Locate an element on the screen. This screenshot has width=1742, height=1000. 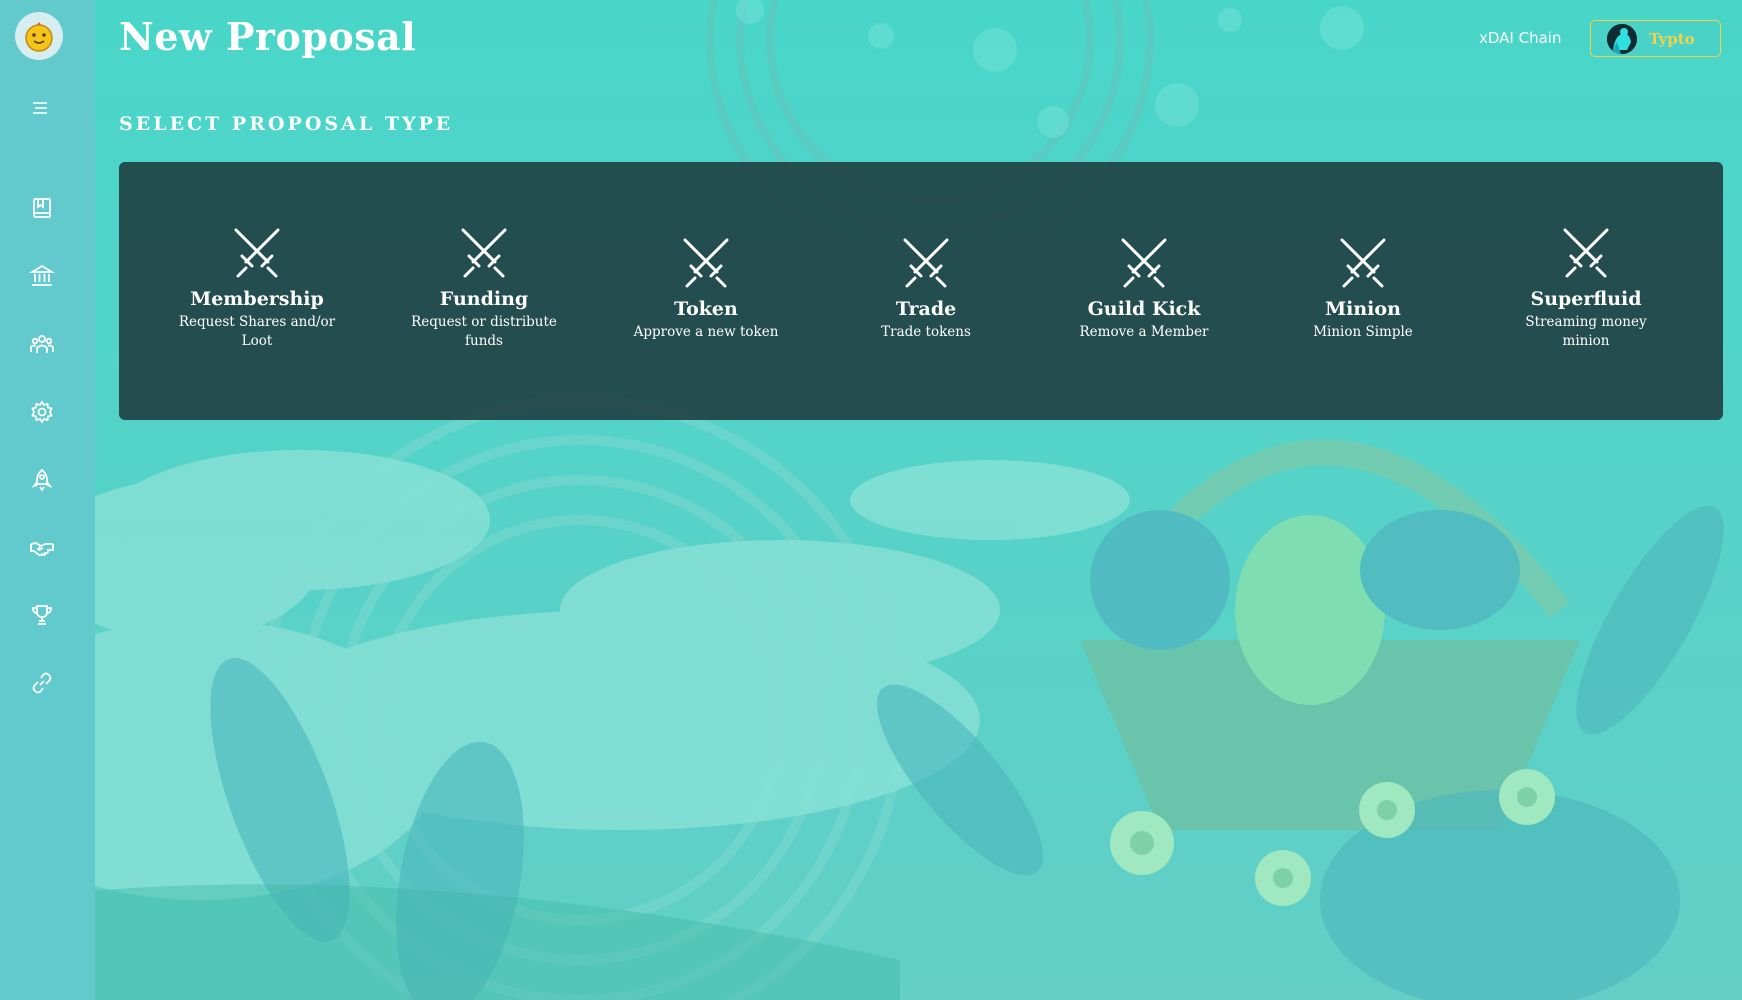
account-name: Typto is located at coordinates (1672, 38).